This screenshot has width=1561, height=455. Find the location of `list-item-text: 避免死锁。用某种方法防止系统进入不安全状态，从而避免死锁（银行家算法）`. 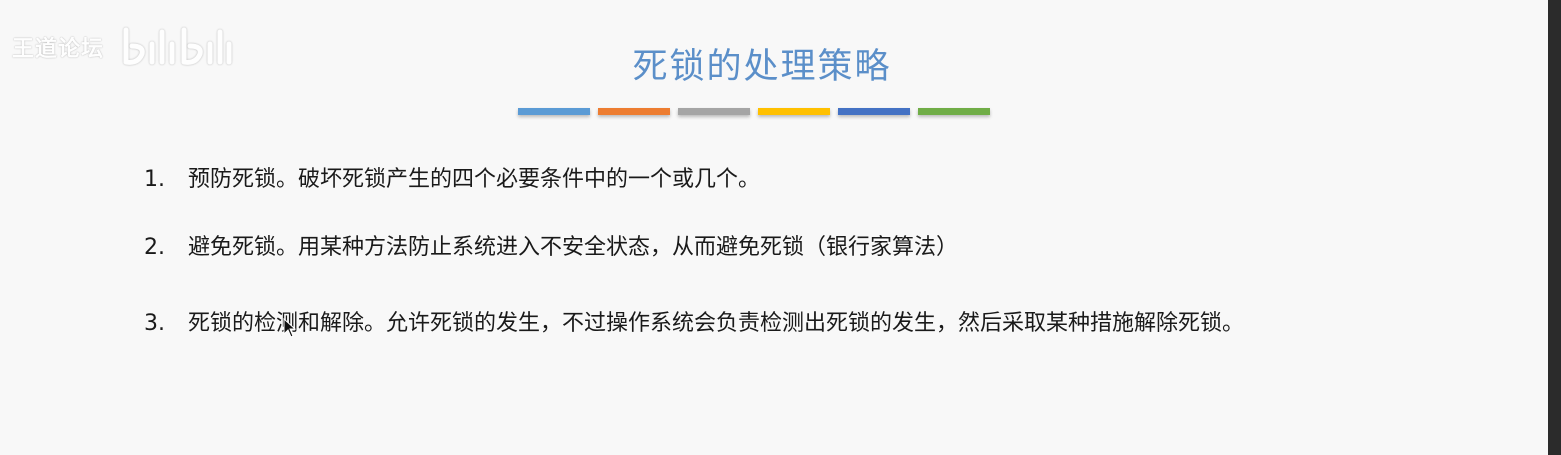

list-item-text: 避免死锁。用某种方法防止系统进入不安全状态，从而避免死锁（银行家算法） is located at coordinates (573, 247).